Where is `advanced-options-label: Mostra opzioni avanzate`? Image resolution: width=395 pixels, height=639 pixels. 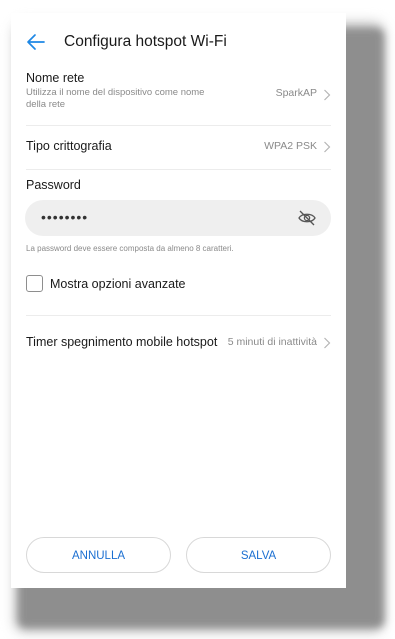 advanced-options-label: Mostra opzioni avanzate is located at coordinates (118, 284).